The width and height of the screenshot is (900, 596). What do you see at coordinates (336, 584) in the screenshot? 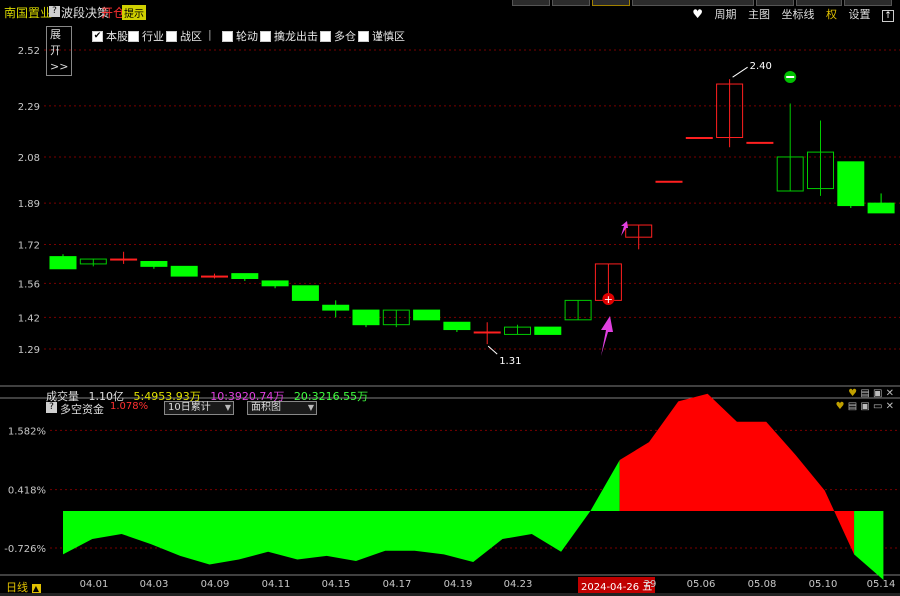
I see `date-label: 04.15` at bounding box center [336, 584].